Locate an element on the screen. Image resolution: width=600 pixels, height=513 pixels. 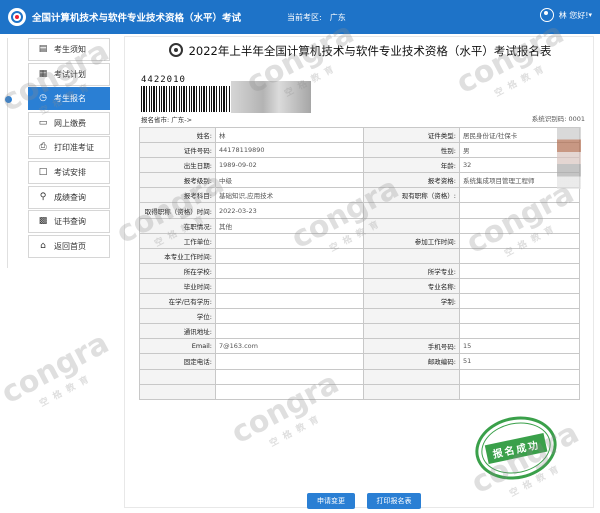
table-row: 毕业时间: 专业名称: is located at coordinates (359, 286).